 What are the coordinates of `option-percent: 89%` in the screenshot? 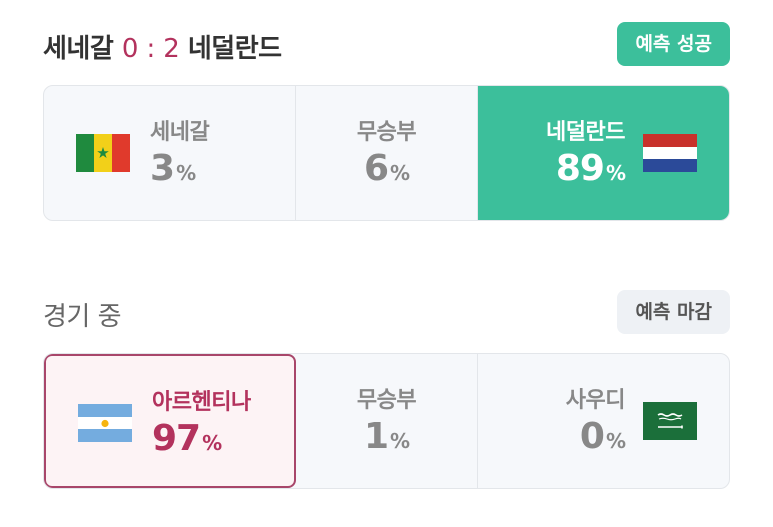 It's located at (590, 168).